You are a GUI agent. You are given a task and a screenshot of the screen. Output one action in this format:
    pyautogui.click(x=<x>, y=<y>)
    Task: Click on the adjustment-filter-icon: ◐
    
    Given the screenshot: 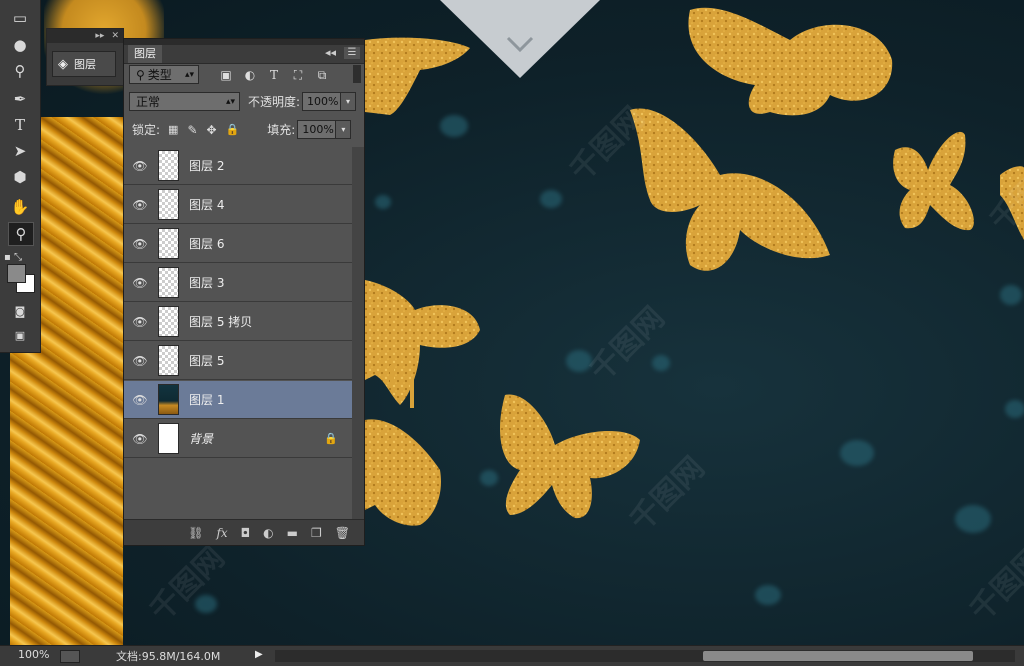 What is the action you would take?
    pyautogui.click(x=250, y=75)
    